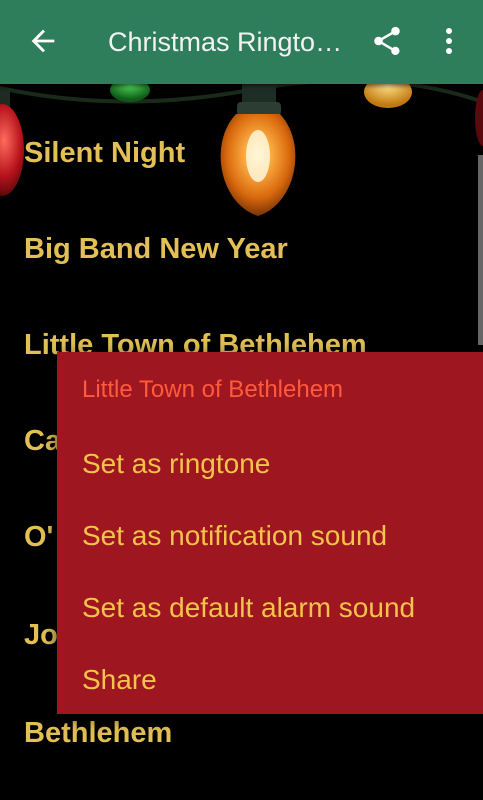 This screenshot has height=800, width=483. Describe the element at coordinates (38, 537) in the screenshot. I see `list-item: O'` at that location.